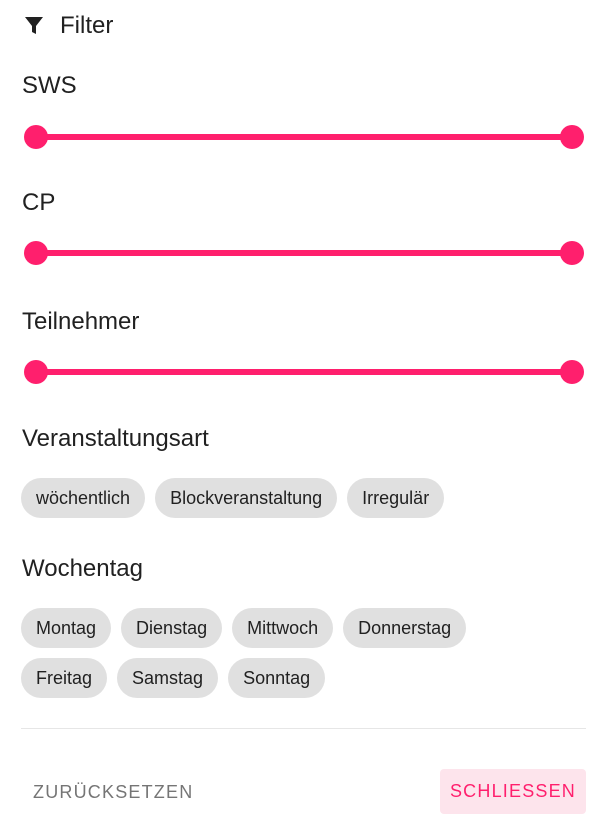 The height and width of the screenshot is (824, 604). Describe the element at coordinates (34, 26) in the screenshot. I see `filter-icon` at that location.